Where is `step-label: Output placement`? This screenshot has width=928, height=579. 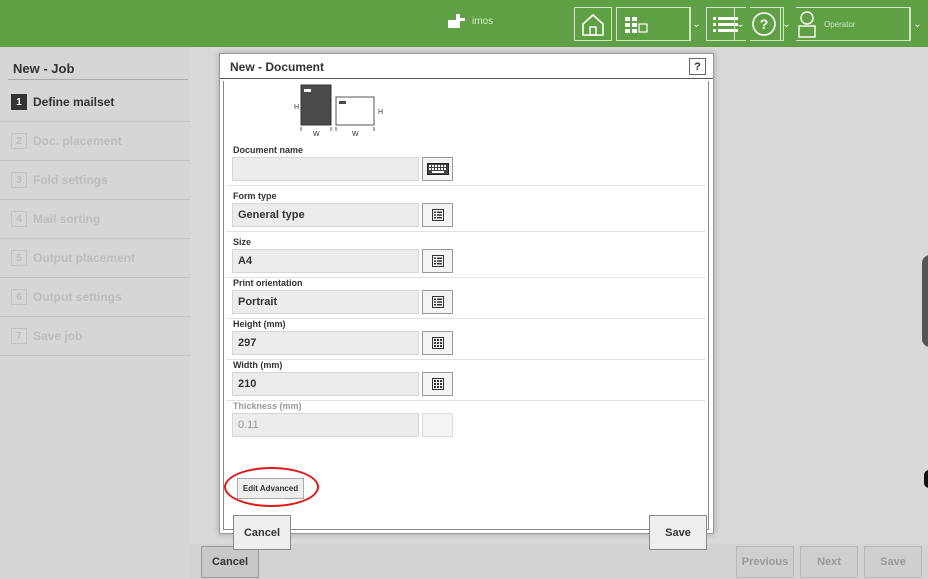
step-label: Output placement is located at coordinates (84, 258).